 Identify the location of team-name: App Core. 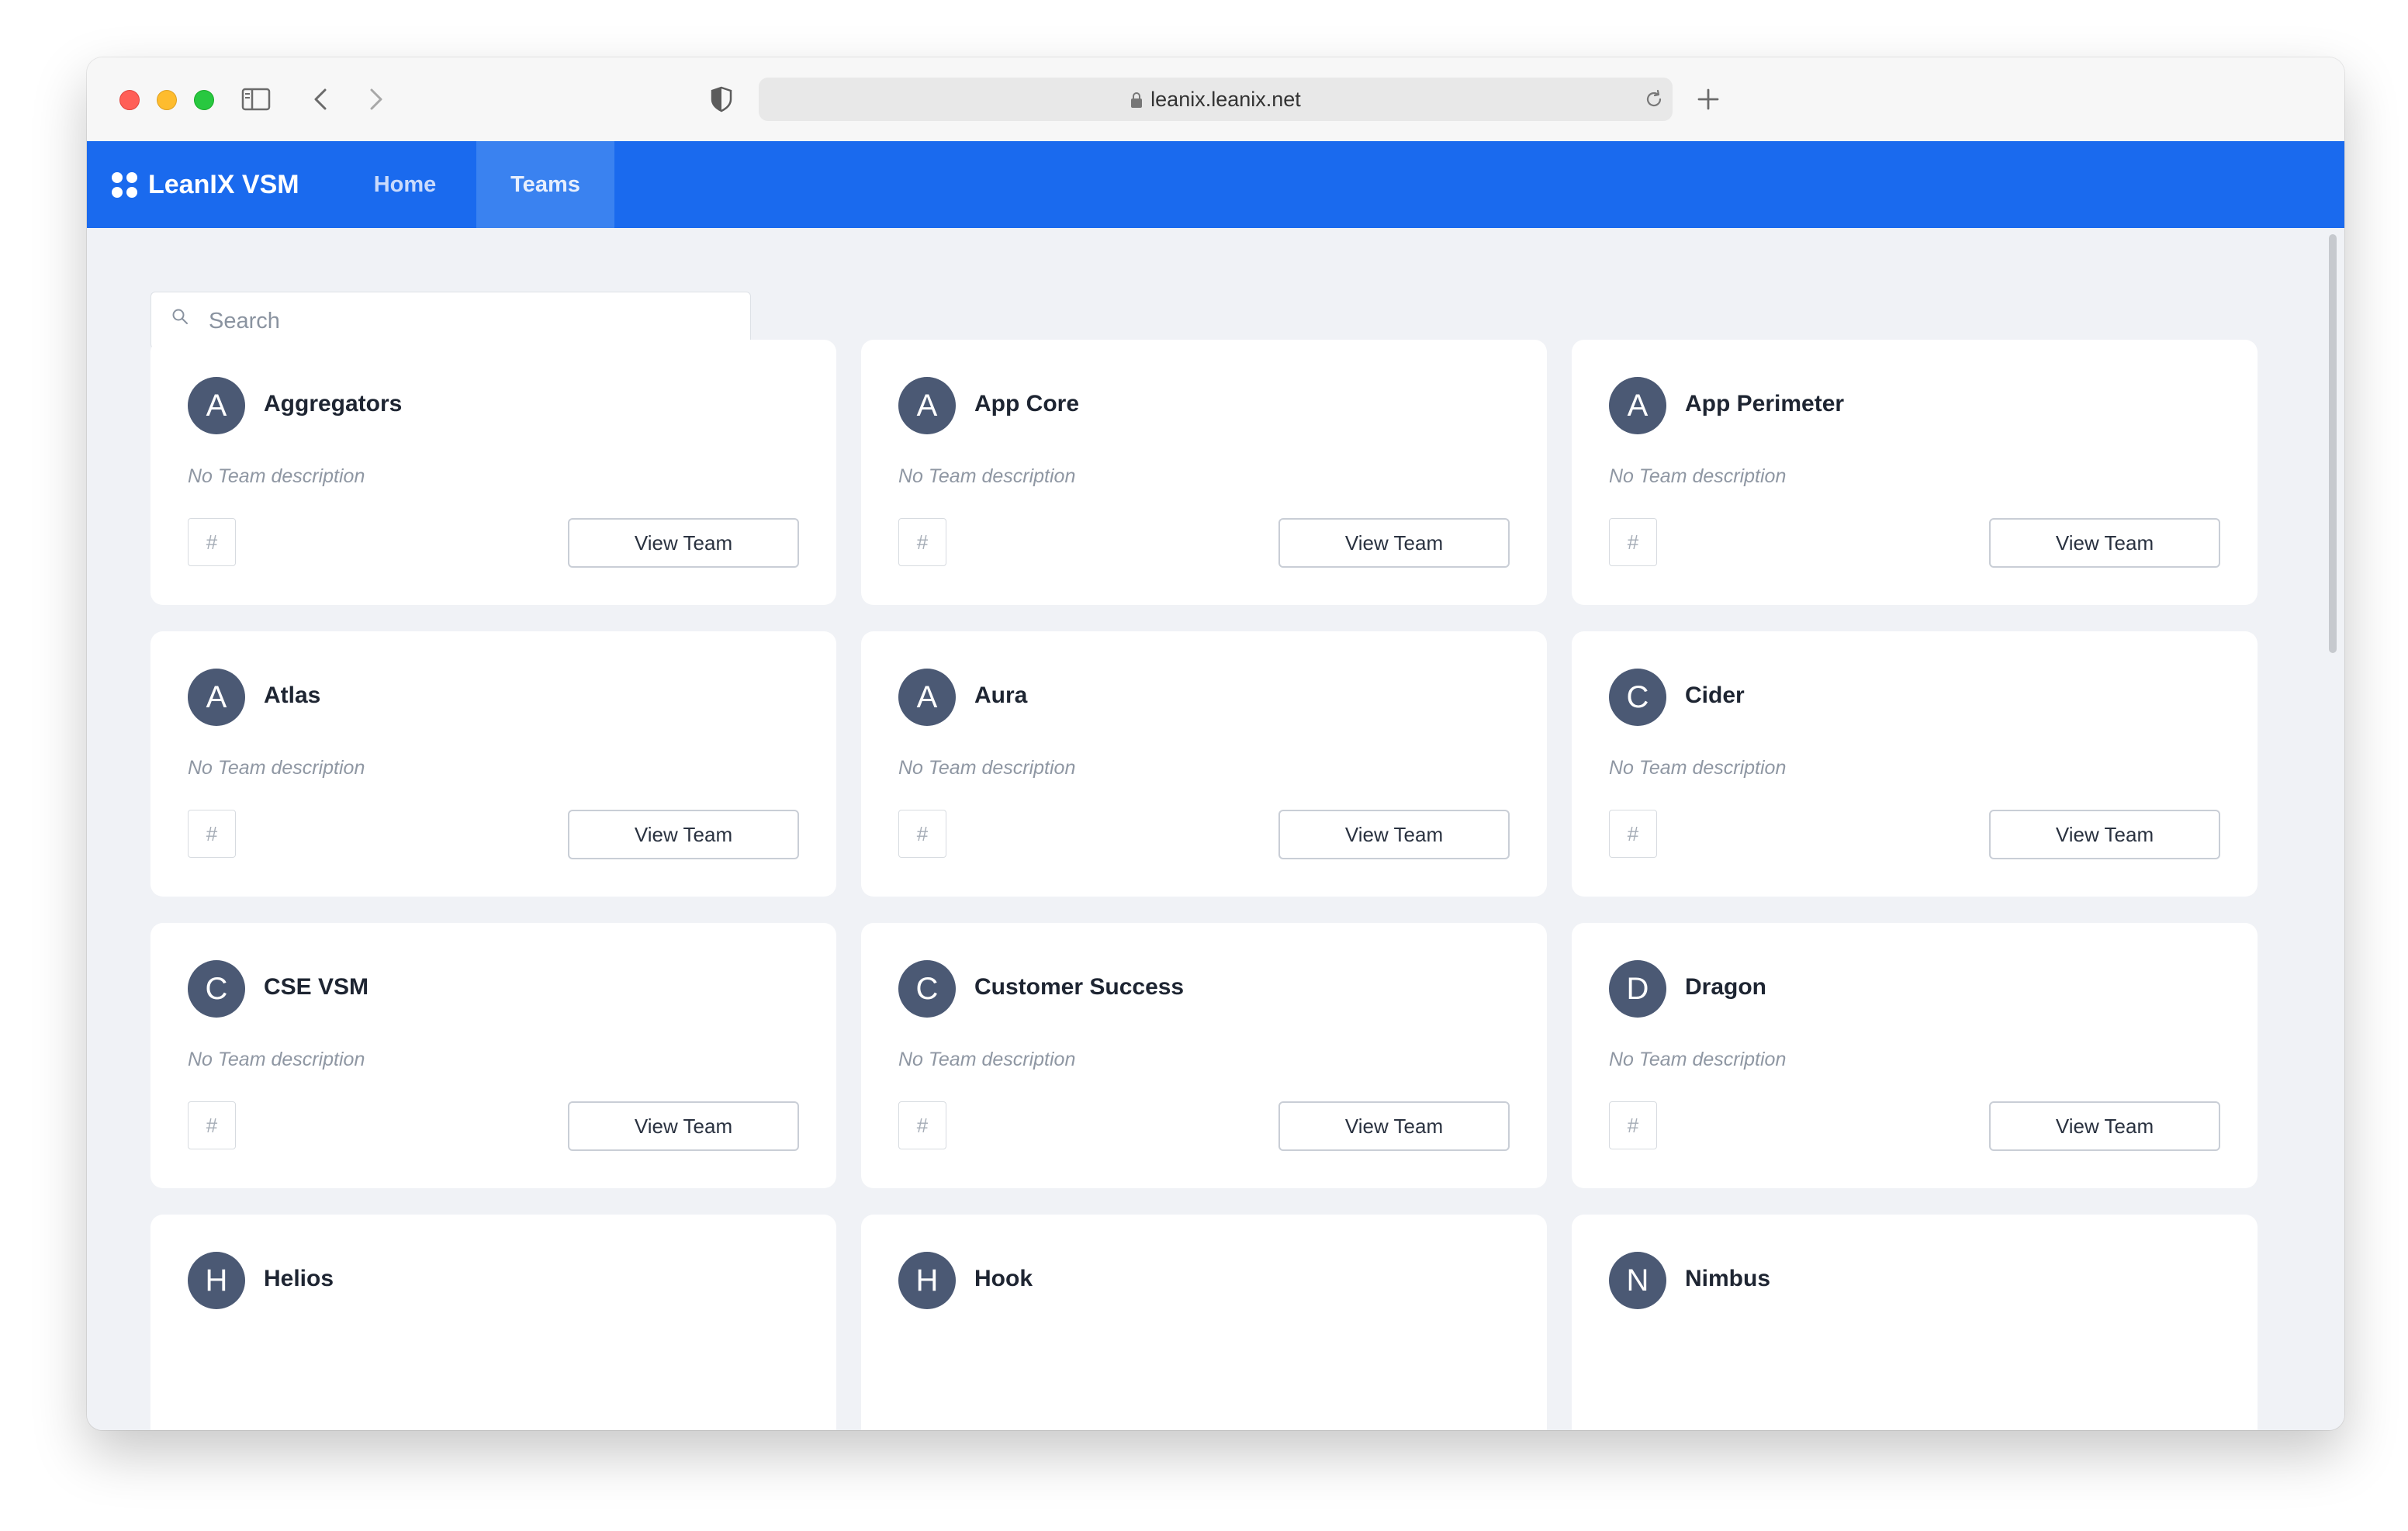
(1026, 403).